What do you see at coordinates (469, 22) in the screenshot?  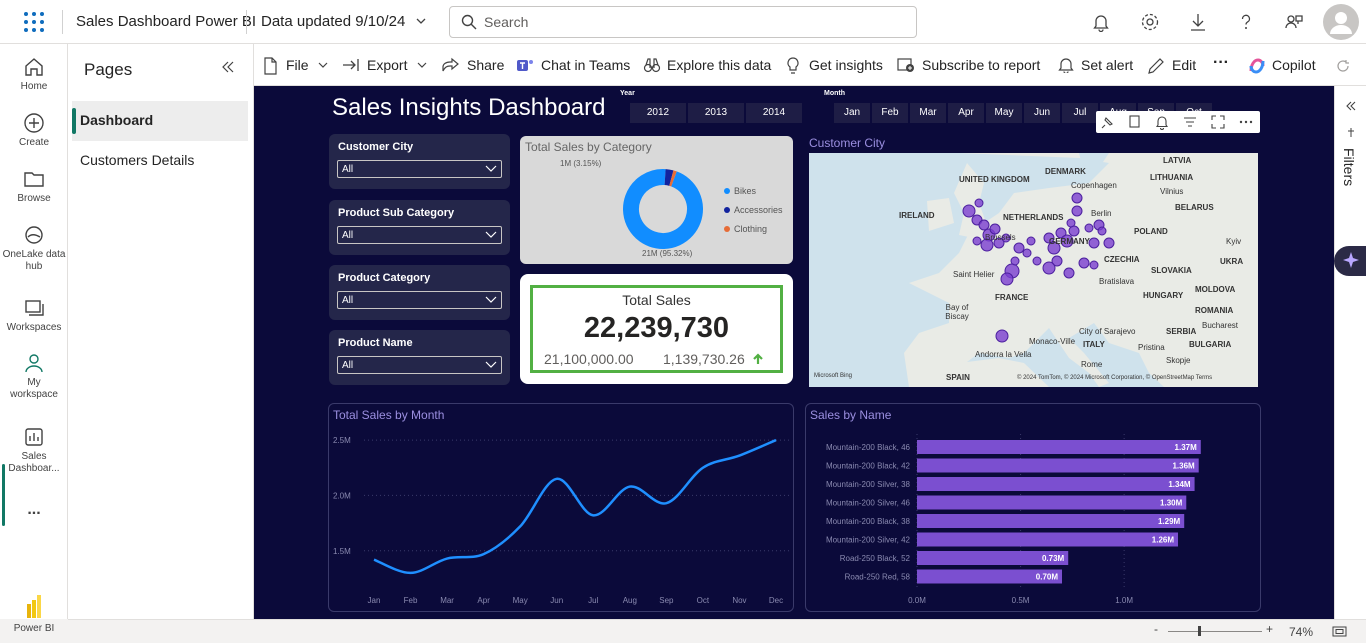 I see `search-icon` at bounding box center [469, 22].